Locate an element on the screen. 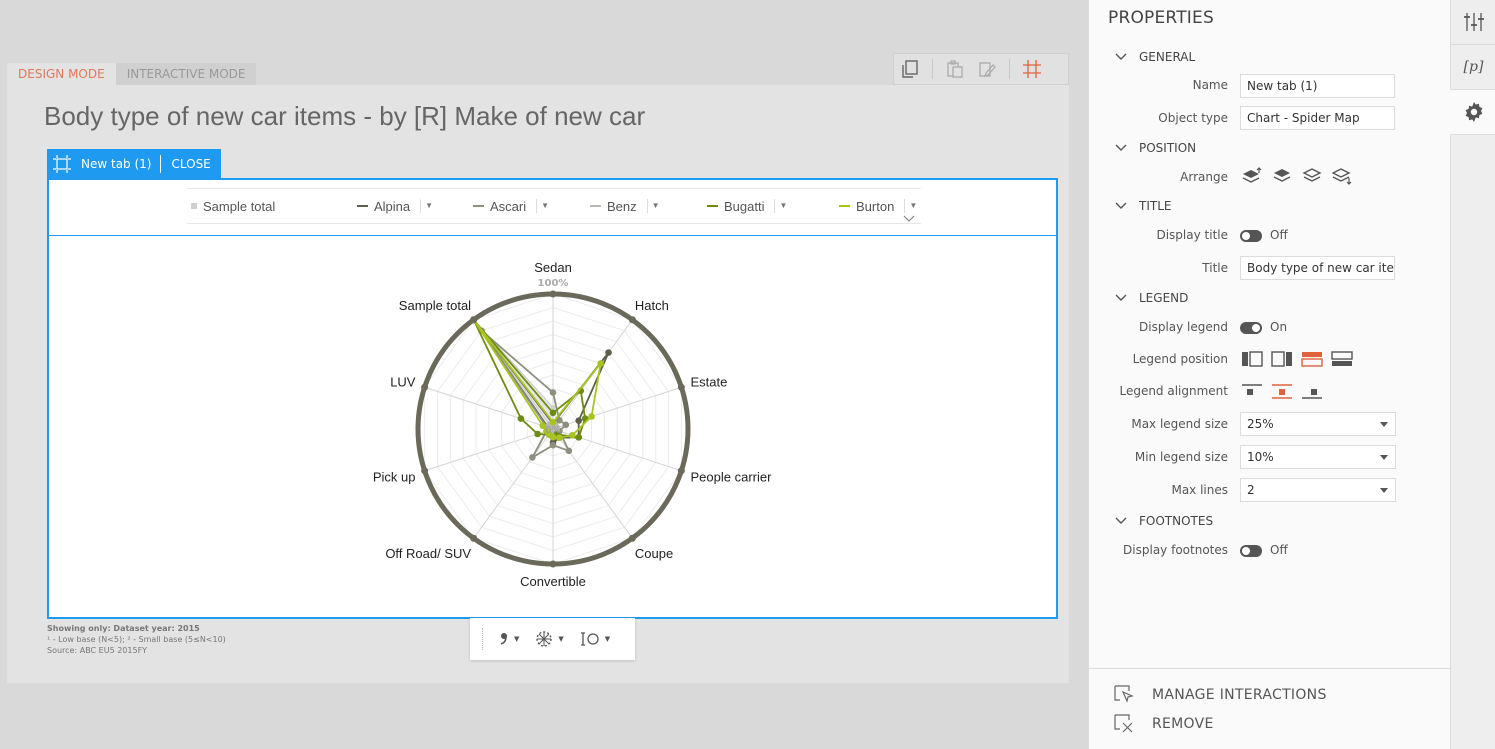 The width and height of the screenshot is (1495, 749). name-label: Name is located at coordinates (1210, 85).